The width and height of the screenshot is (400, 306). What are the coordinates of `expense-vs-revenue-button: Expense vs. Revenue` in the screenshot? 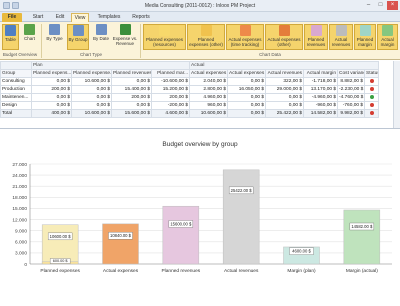 It's located at (125, 37).